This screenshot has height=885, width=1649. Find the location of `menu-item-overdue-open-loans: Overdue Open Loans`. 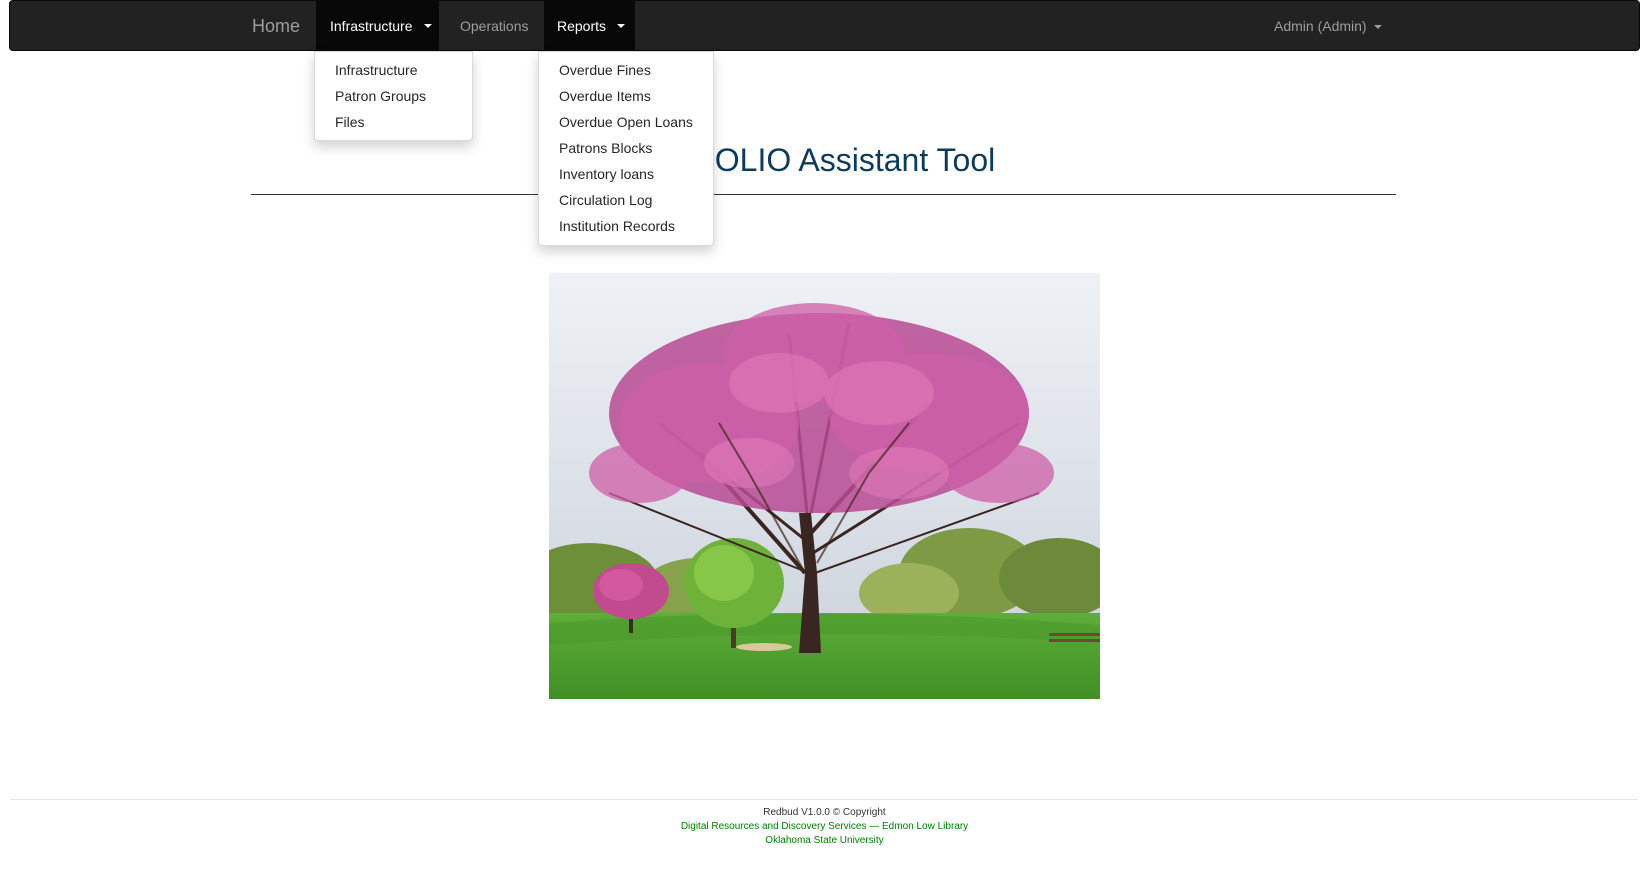

menu-item-overdue-open-loans: Overdue Open Loans is located at coordinates (626, 122).